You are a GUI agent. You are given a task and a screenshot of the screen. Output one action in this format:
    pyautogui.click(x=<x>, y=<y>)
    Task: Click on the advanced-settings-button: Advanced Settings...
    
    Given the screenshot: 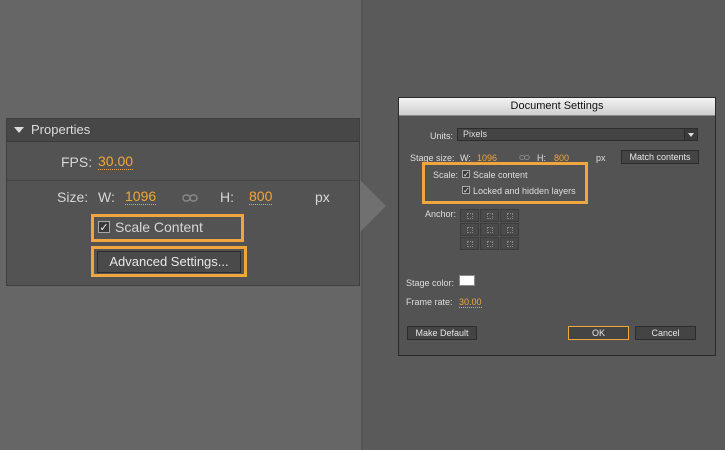 What is the action you would take?
    pyautogui.click(x=169, y=262)
    